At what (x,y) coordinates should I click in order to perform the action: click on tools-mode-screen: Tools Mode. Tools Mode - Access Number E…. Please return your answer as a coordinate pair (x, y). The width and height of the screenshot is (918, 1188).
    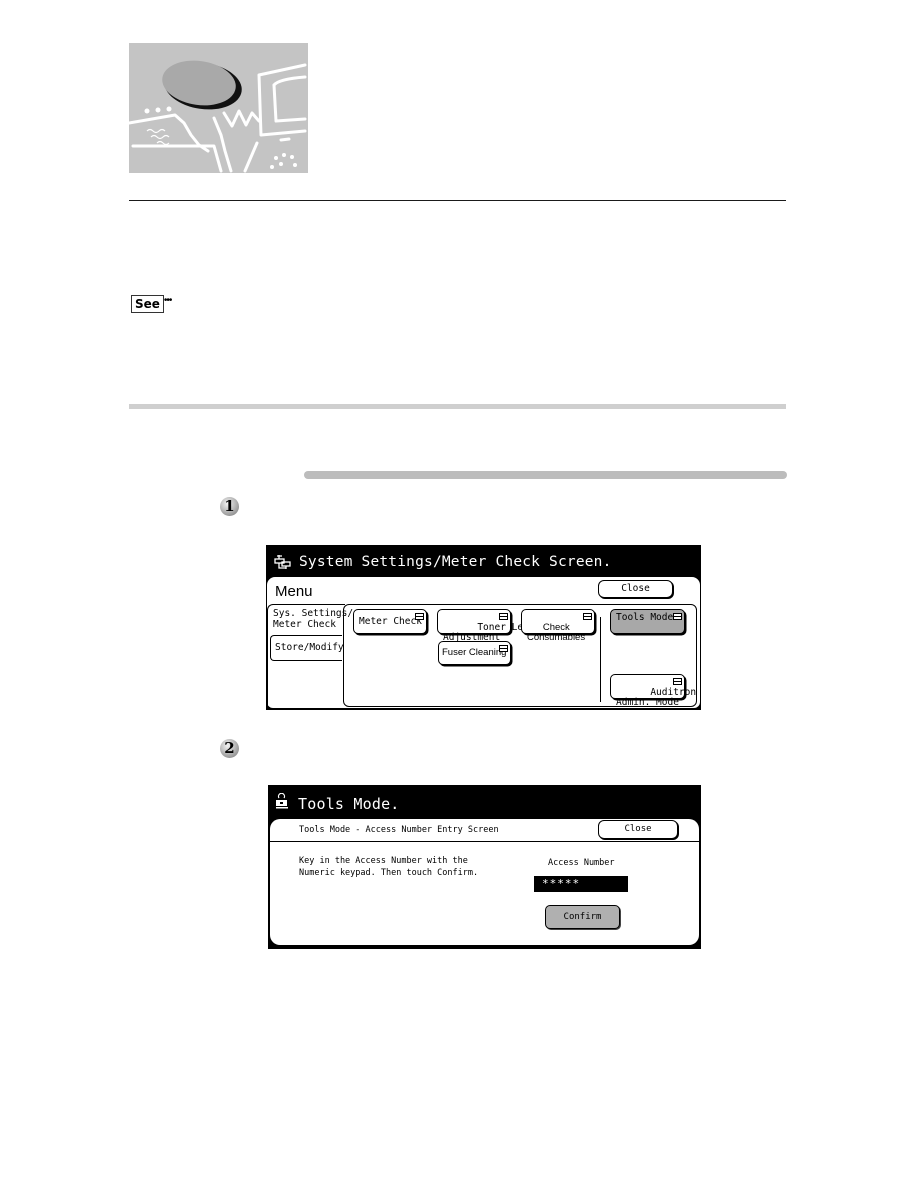
    Looking at the image, I should click on (484, 867).